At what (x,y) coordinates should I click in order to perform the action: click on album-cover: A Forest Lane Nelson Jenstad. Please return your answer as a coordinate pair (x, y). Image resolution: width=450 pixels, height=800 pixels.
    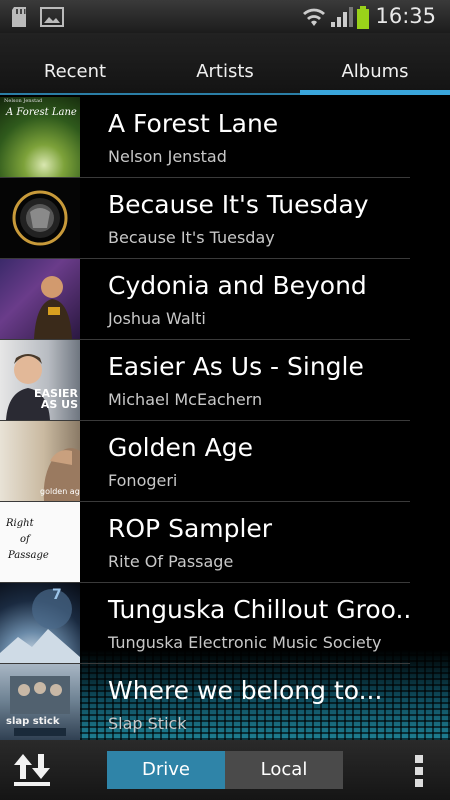
    Looking at the image, I should click on (40, 137).